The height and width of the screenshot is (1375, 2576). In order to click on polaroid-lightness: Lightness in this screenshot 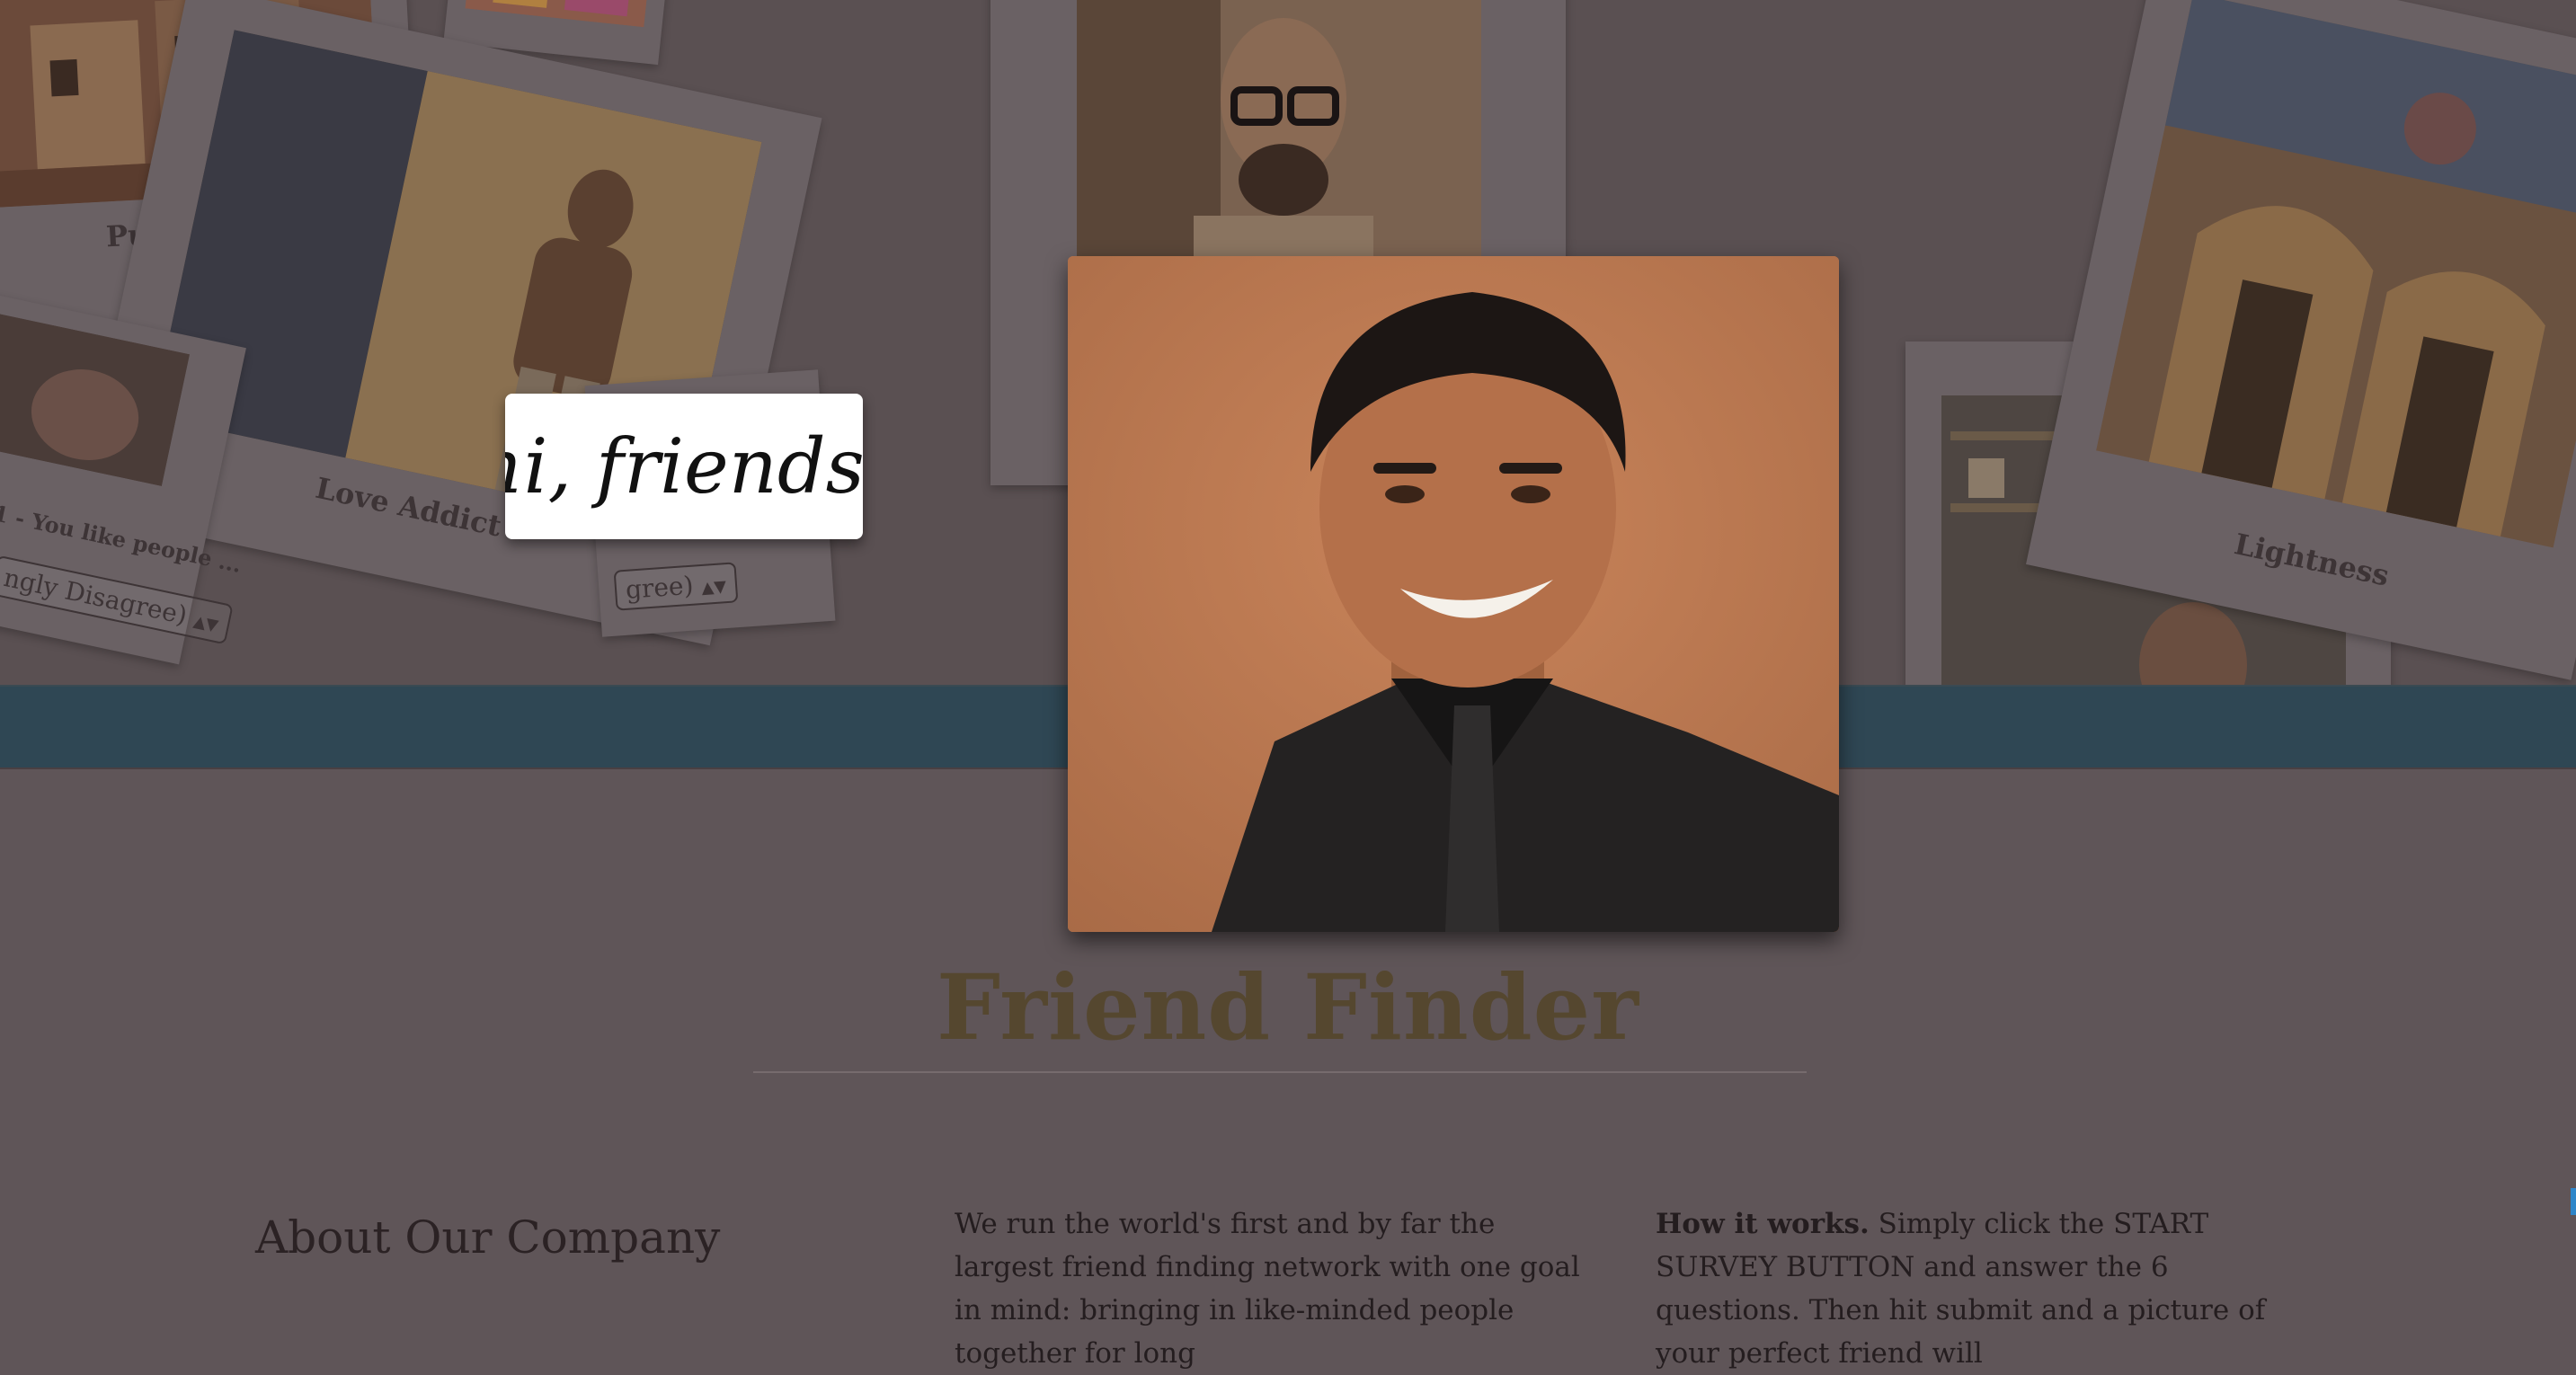, I will do `click(2301, 340)`.